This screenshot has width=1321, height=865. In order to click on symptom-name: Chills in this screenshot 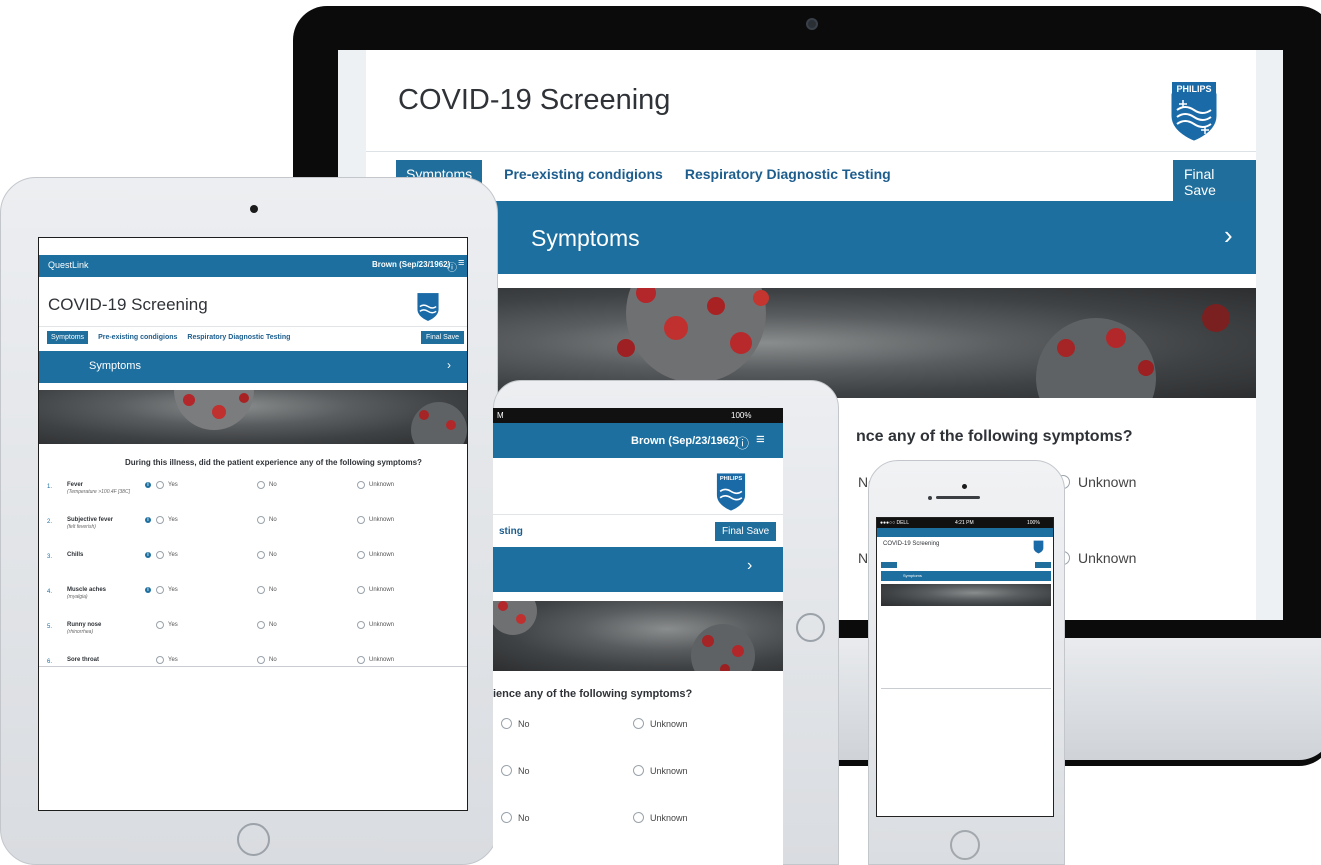, I will do `click(75, 555)`.